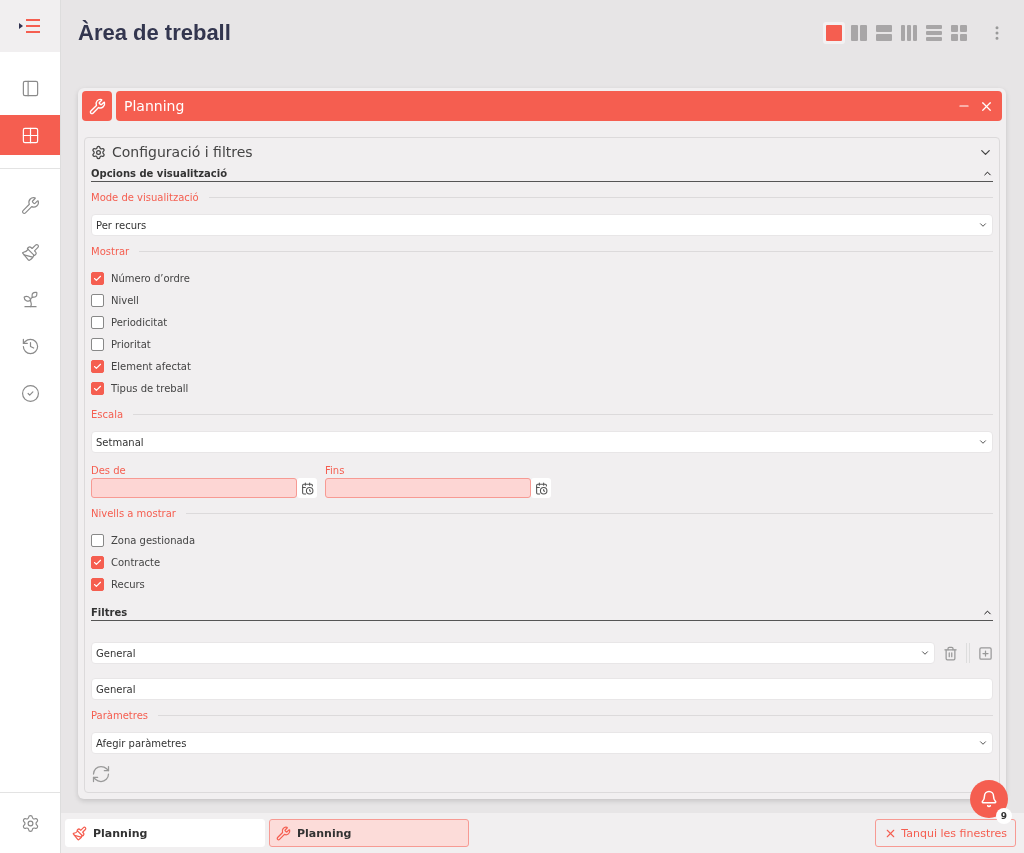  I want to click on checkbox-label: Número d’ordre, so click(150, 278).